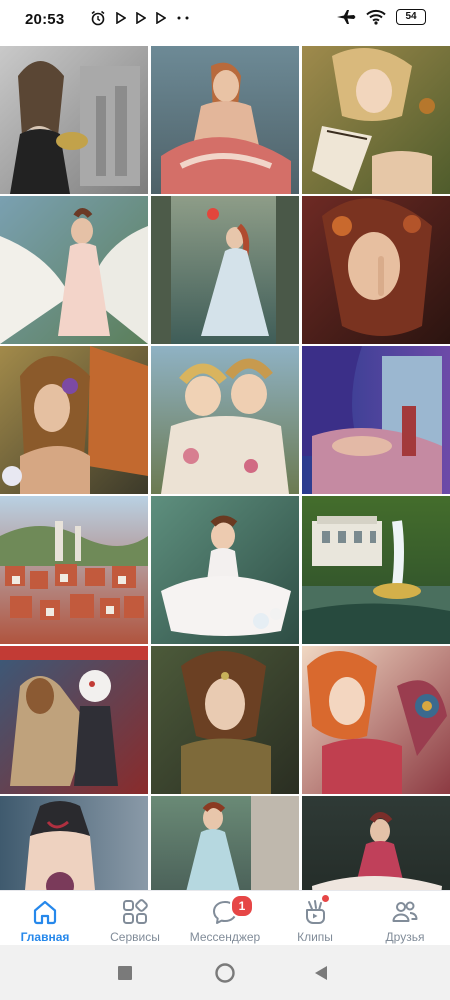 The height and width of the screenshot is (1000, 450). What do you see at coordinates (45, 937) in the screenshot?
I see `tab-home-label: Главная` at bounding box center [45, 937].